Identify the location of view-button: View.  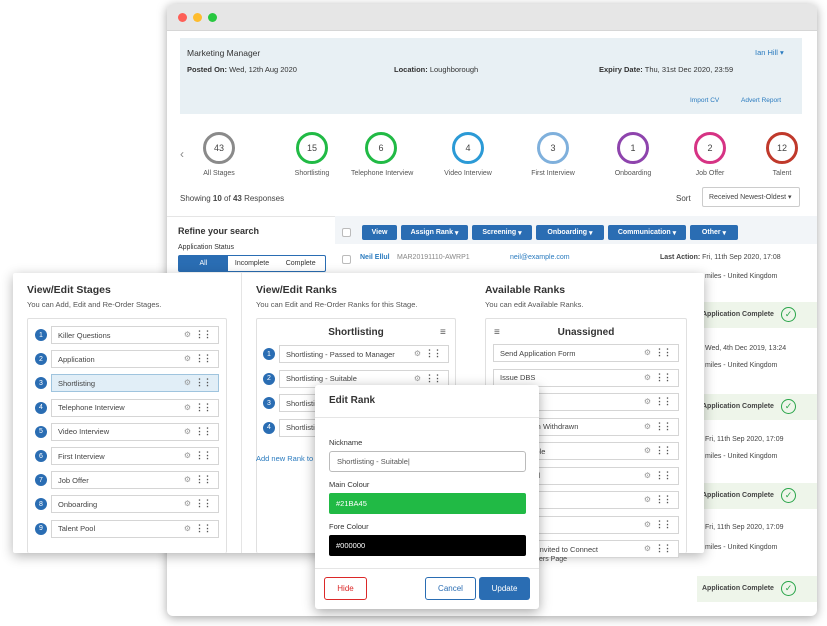
(379, 232).